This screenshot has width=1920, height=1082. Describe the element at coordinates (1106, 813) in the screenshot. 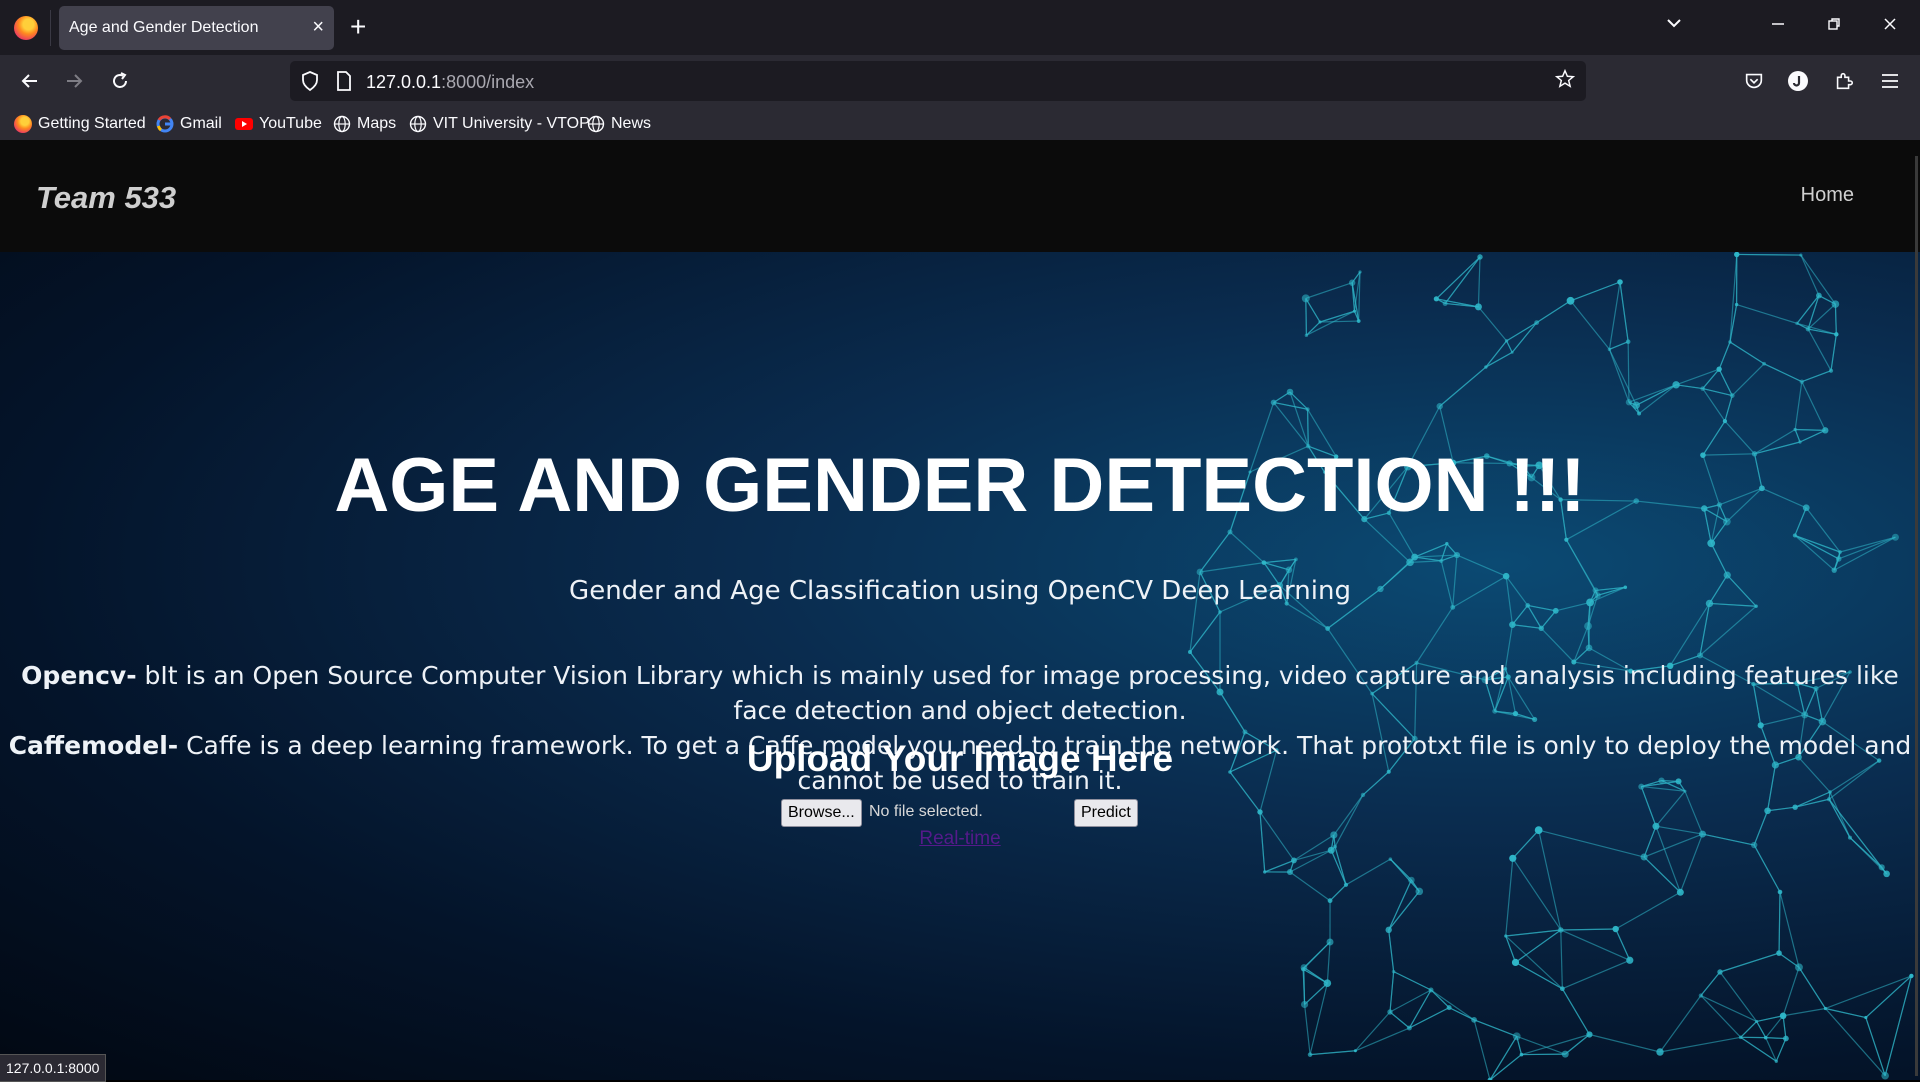

I see `predict-button: Predict` at that location.